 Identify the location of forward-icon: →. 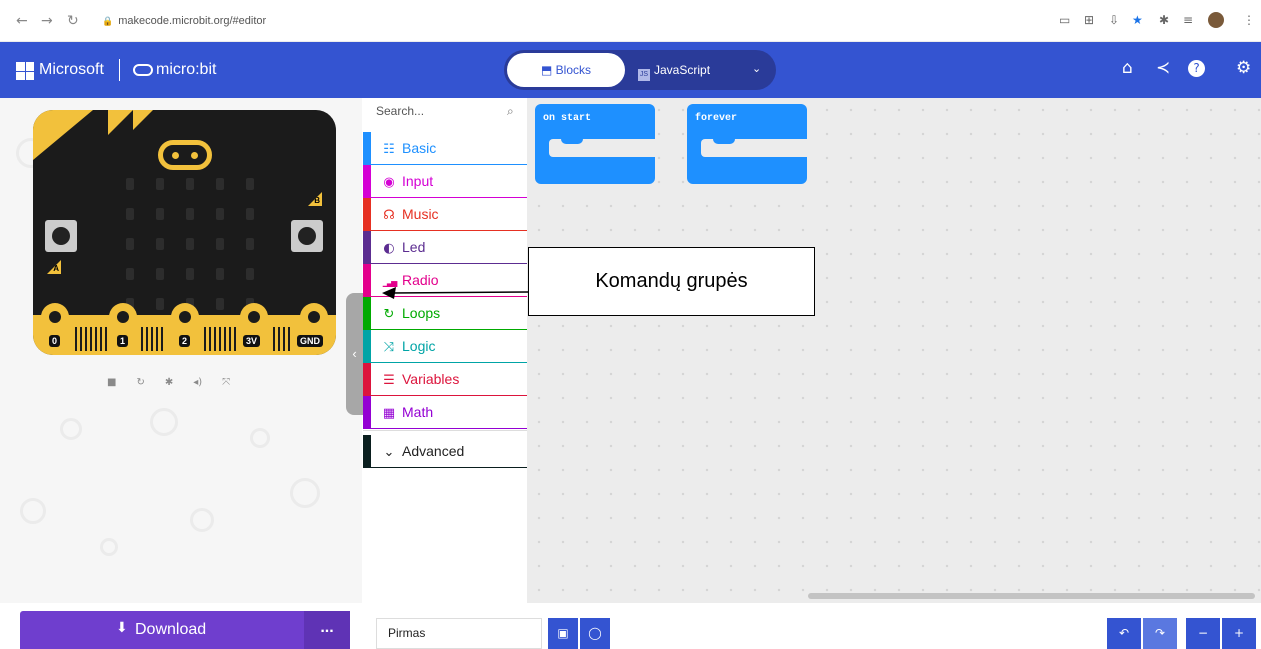
(47, 21).